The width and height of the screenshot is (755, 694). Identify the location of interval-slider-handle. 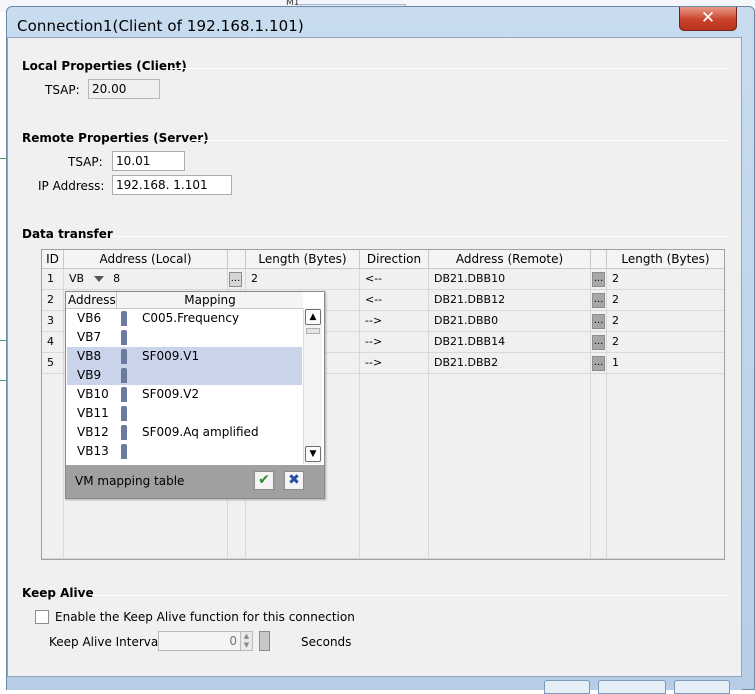
(264, 641).